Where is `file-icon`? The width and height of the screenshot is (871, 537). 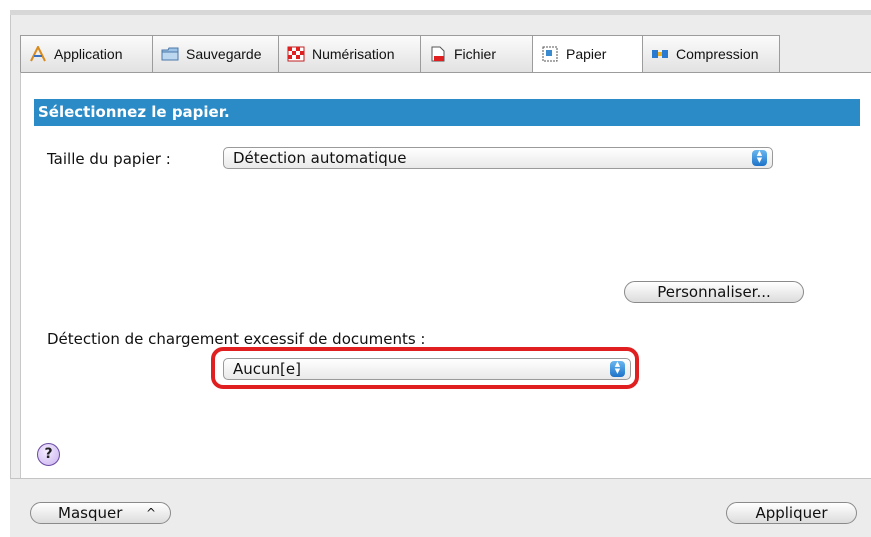
file-icon is located at coordinates (438, 54).